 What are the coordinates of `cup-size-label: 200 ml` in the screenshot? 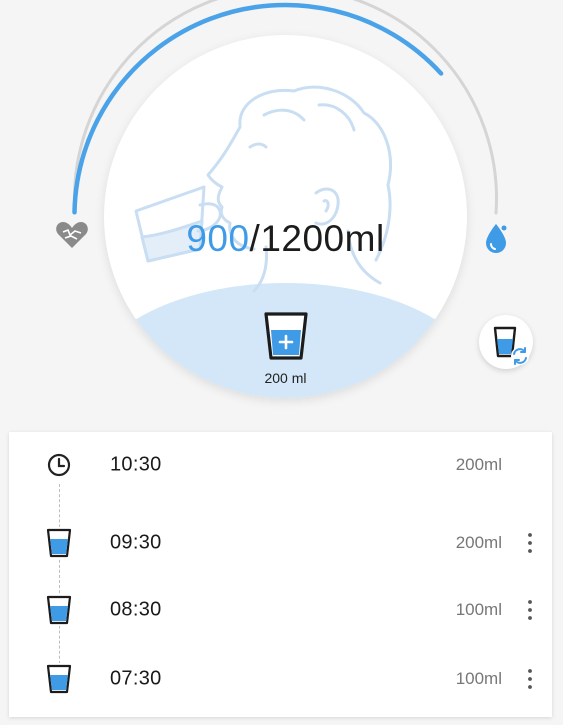 It's located at (285, 378).